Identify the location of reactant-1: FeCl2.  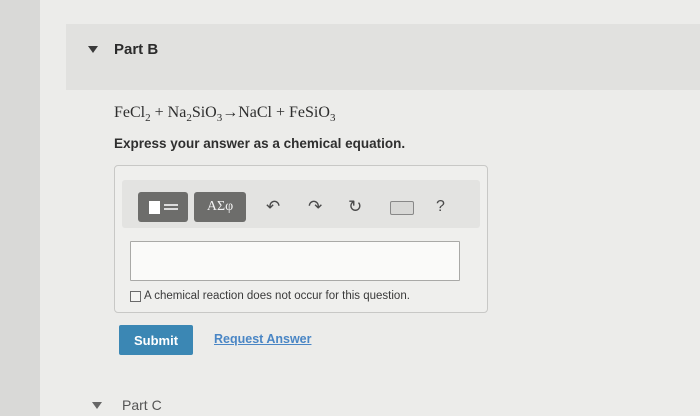
(132, 114).